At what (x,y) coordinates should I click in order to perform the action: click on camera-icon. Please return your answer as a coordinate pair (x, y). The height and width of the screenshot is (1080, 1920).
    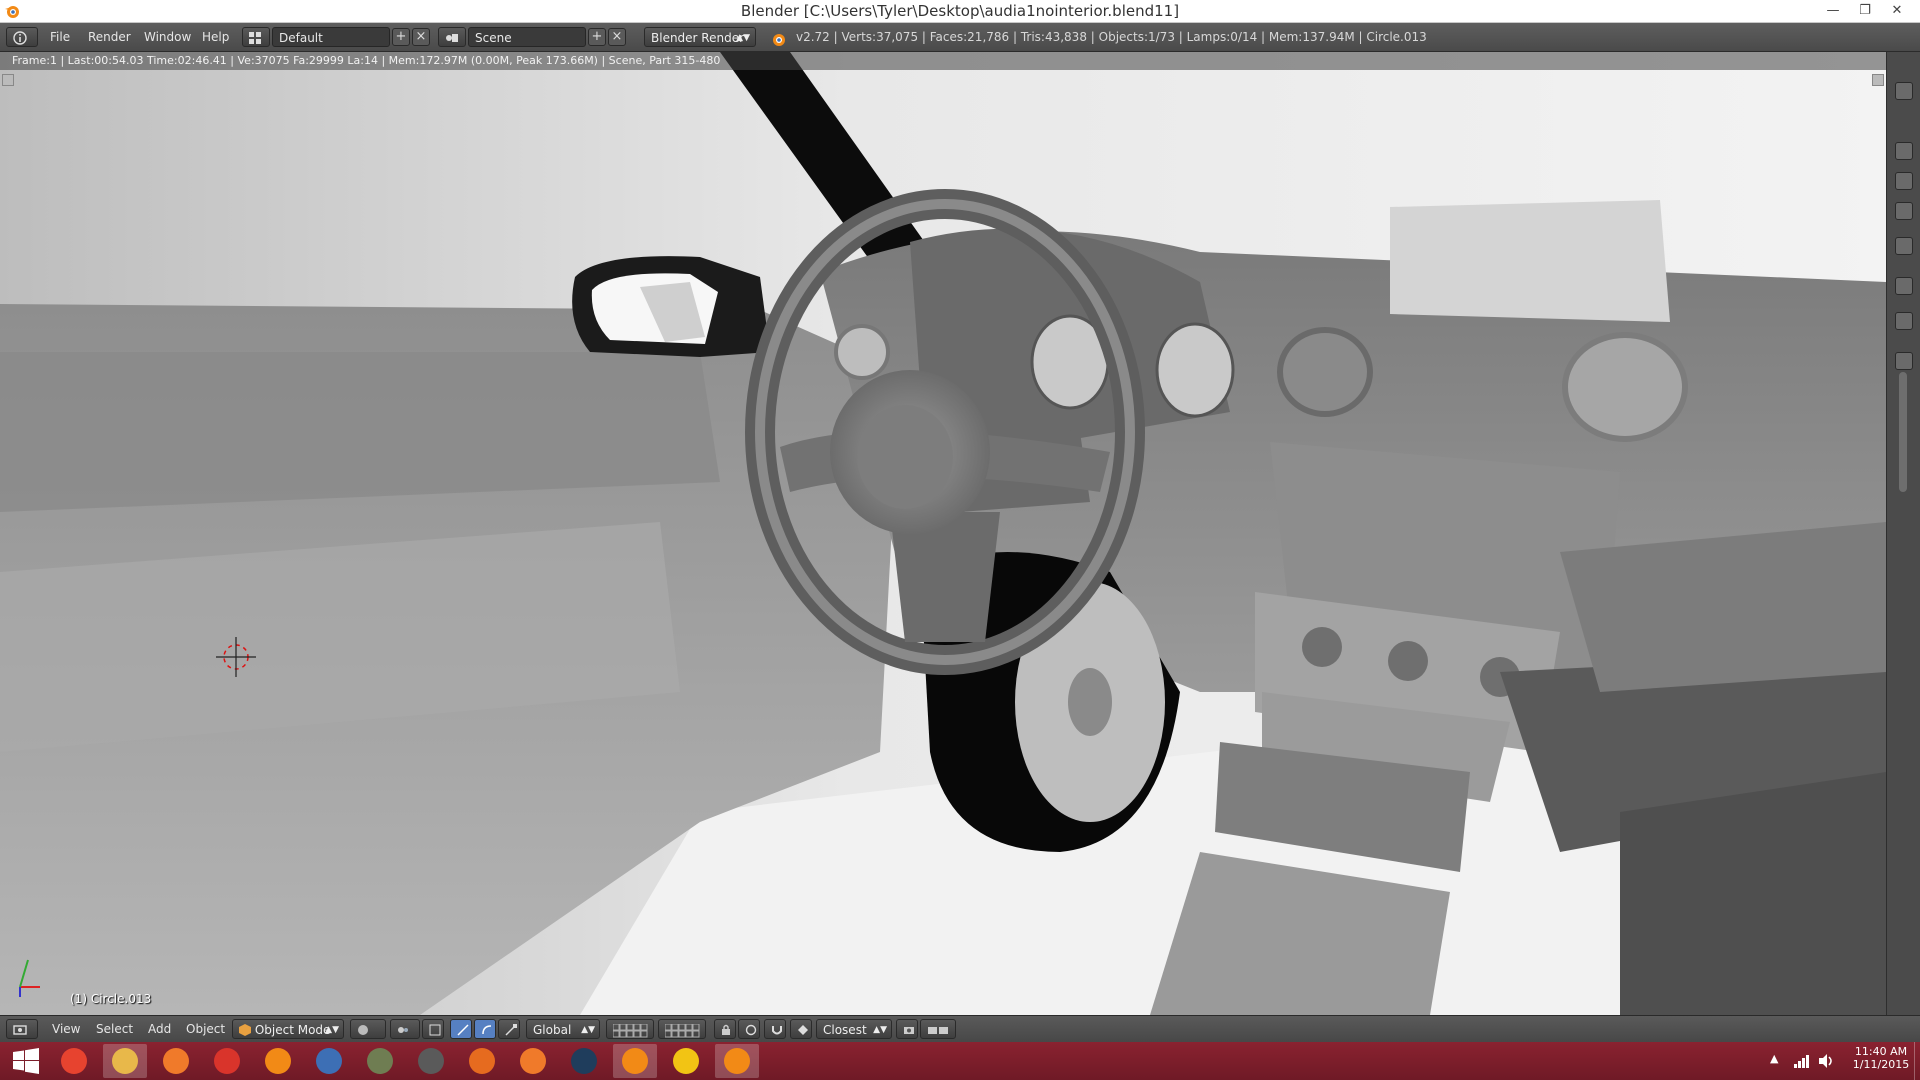
    Looking at the image, I should click on (909, 1030).